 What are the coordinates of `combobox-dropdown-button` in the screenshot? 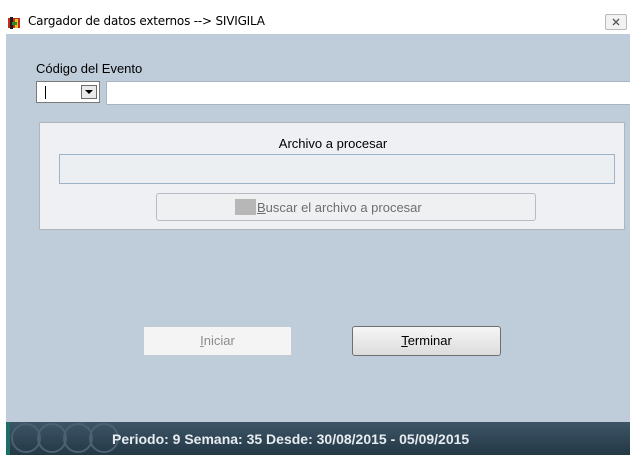 It's located at (89, 92).